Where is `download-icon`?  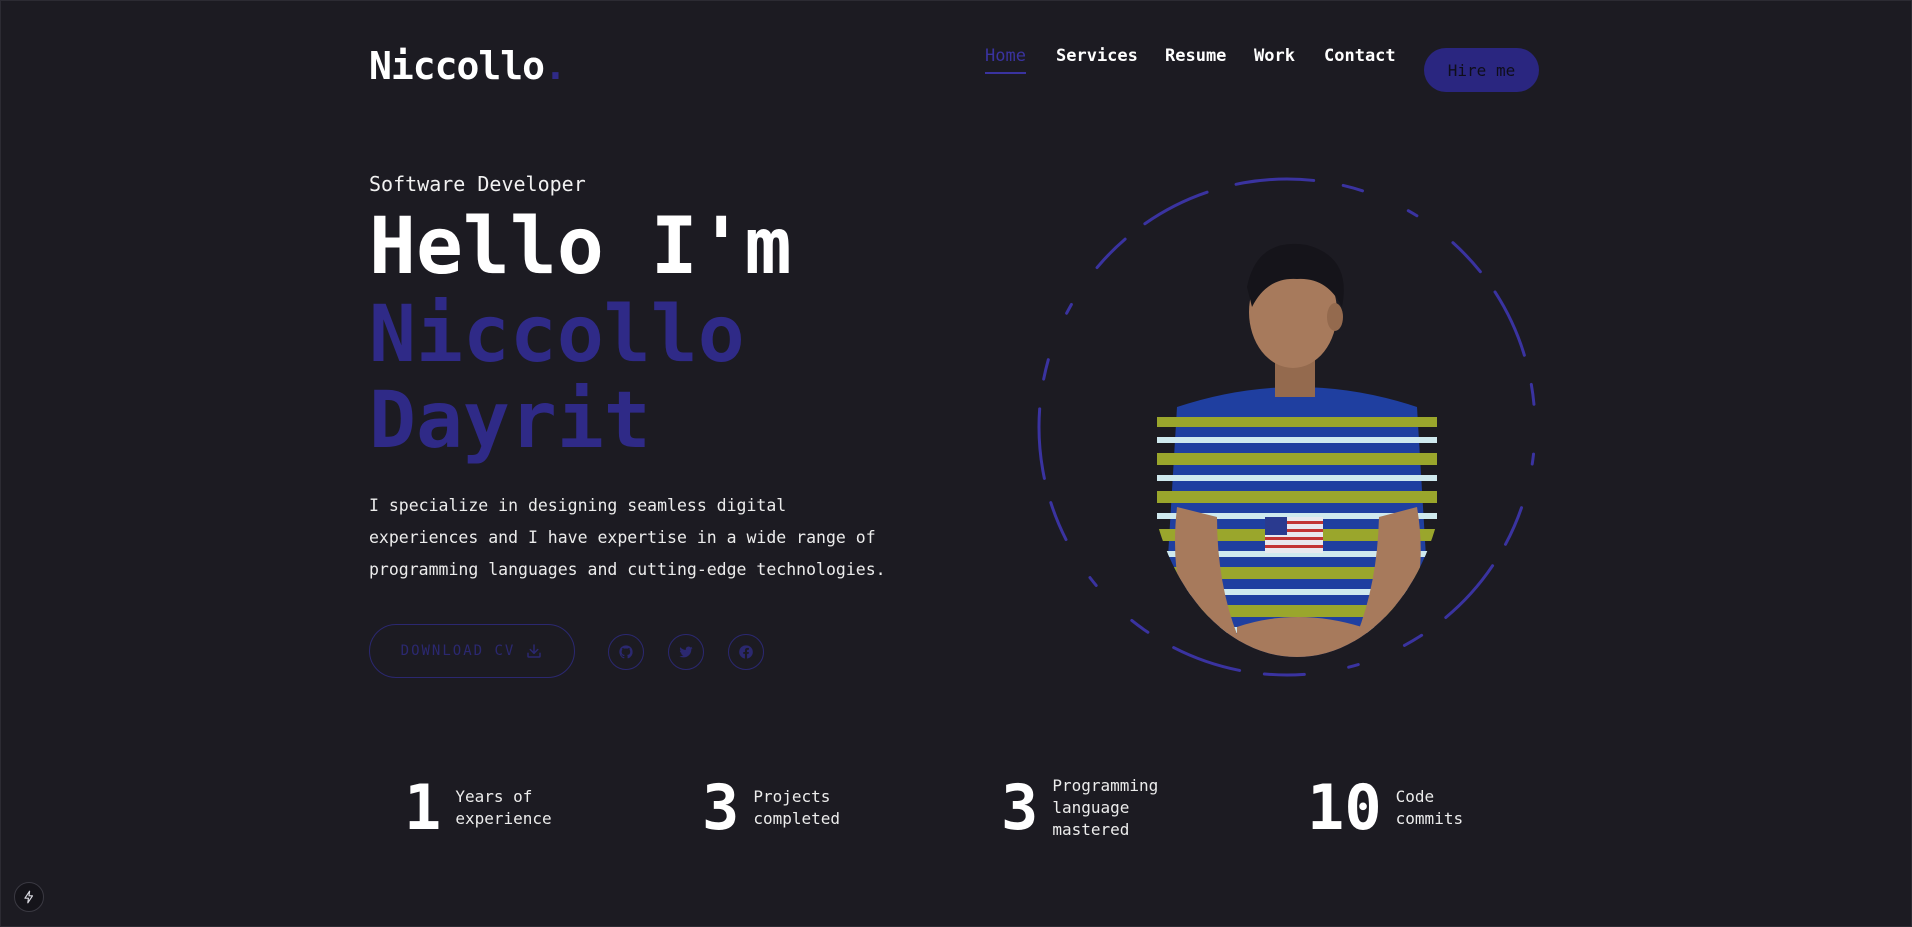 download-icon is located at coordinates (534, 651).